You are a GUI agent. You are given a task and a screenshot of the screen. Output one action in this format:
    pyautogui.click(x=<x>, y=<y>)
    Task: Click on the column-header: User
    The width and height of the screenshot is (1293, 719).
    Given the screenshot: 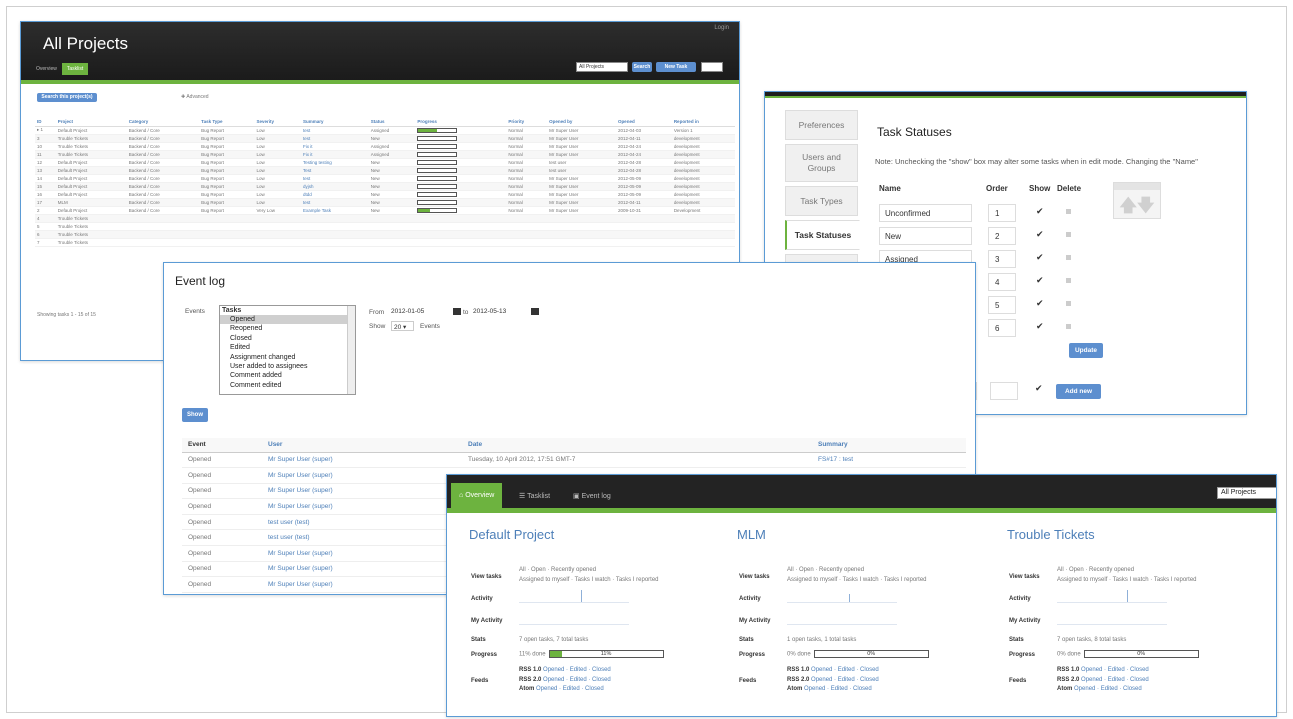 What is the action you would take?
    pyautogui.click(x=362, y=445)
    